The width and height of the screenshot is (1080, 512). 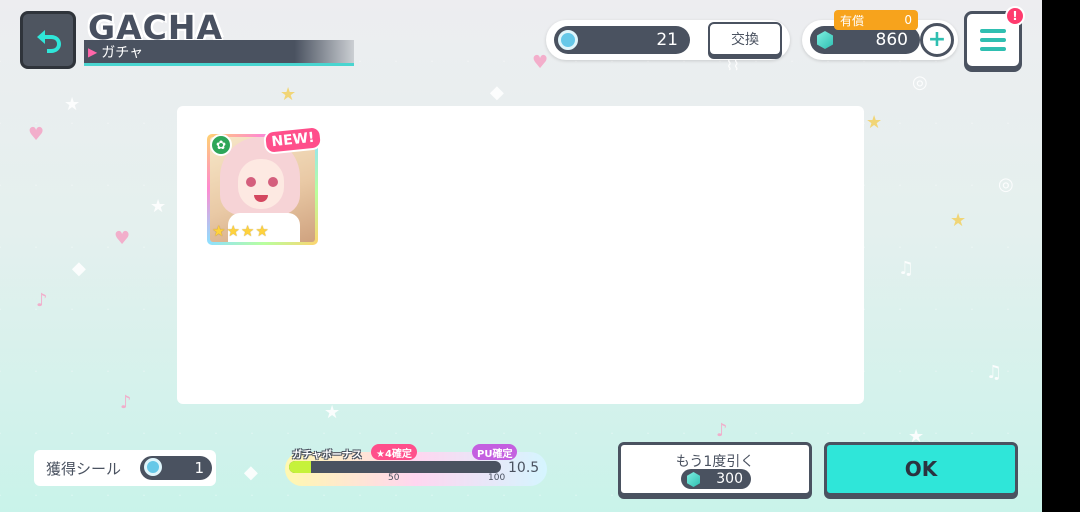 I want to click on page-subtitle-bar: ▶ ガチャ, so click(x=219, y=53).